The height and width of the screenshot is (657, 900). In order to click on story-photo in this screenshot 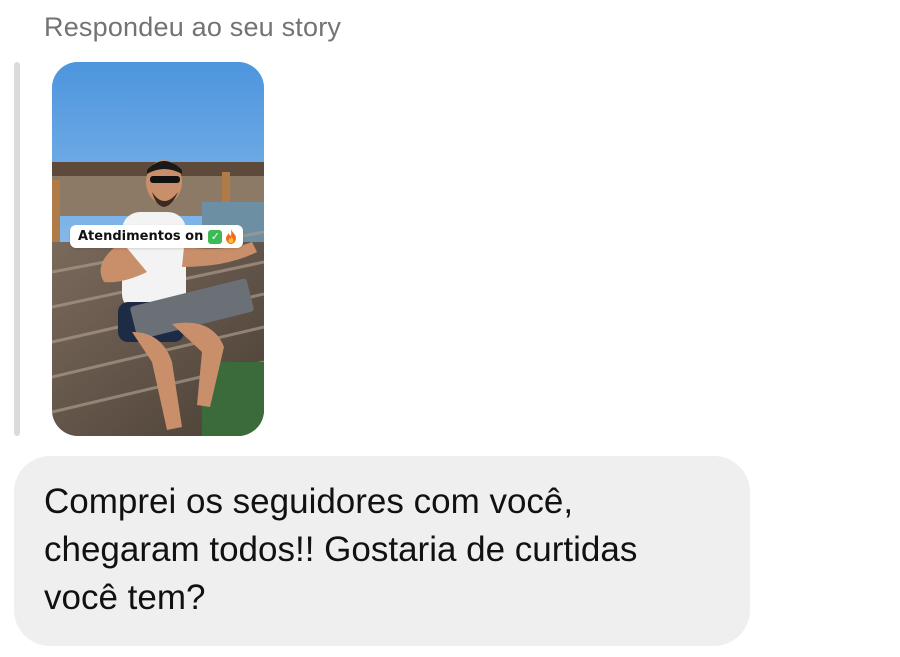, I will do `click(158, 249)`.